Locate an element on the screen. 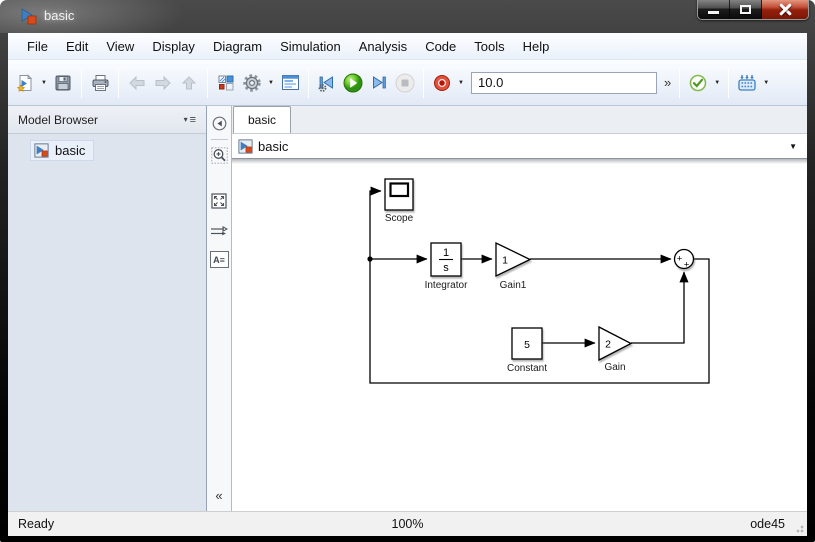 This screenshot has width=815, height=542. zoom-in-button is located at coordinates (219, 155).